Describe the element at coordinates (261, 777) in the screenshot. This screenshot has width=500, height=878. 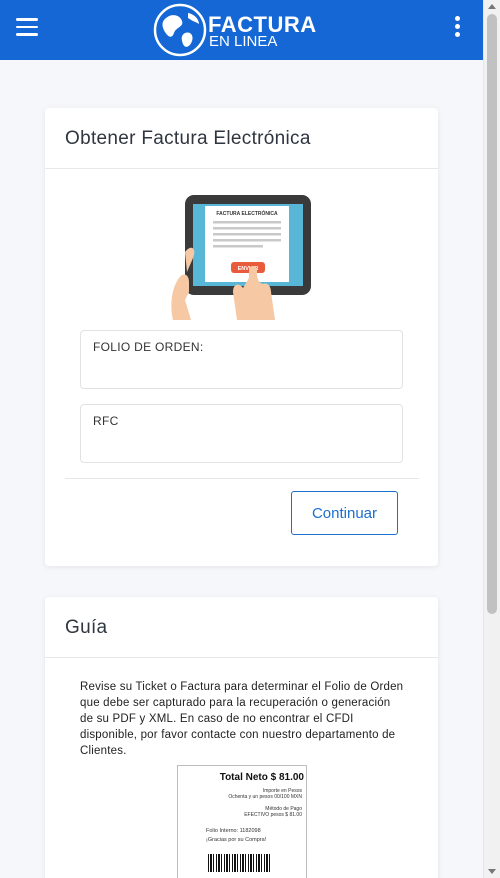
I see `ticket-total: Total Neto $ 81.00` at that location.